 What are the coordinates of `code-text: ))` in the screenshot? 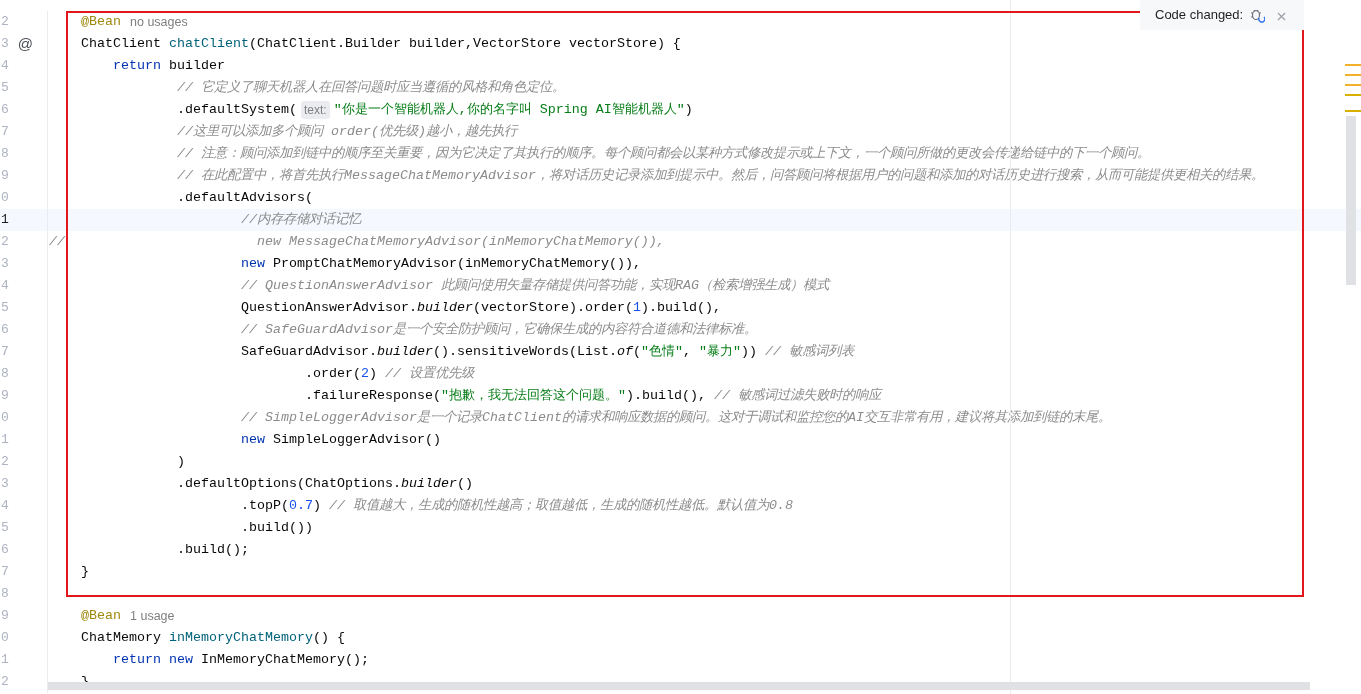 It's located at (749, 352).